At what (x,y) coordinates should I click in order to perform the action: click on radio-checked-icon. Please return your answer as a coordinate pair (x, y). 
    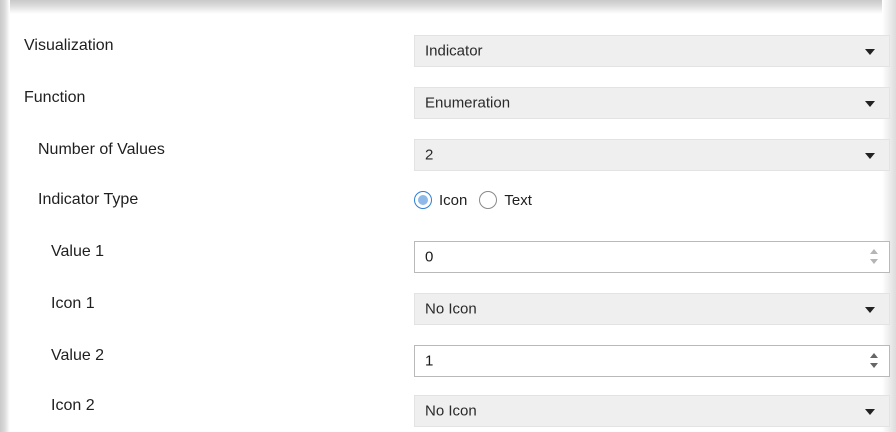
    Looking at the image, I should click on (423, 200).